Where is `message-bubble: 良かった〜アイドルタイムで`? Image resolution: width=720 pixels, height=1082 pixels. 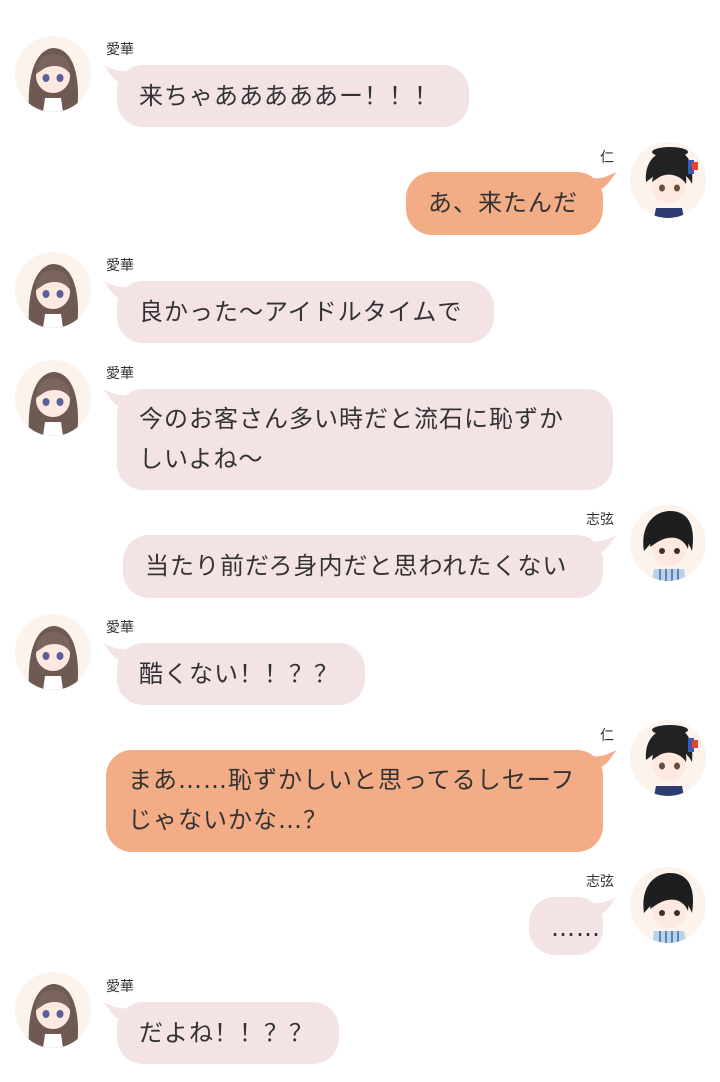
message-bubble: 良かった〜アイドルタイムで is located at coordinates (298, 312).